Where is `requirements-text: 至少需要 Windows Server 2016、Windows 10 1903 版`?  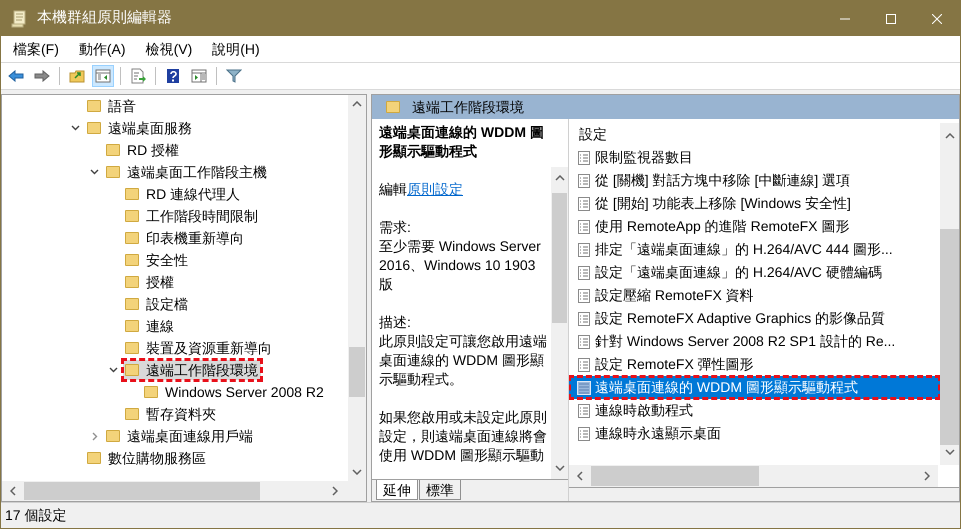 requirements-text: 至少需要 Windows Server 2016、Windows 10 1903 版 is located at coordinates (460, 265).